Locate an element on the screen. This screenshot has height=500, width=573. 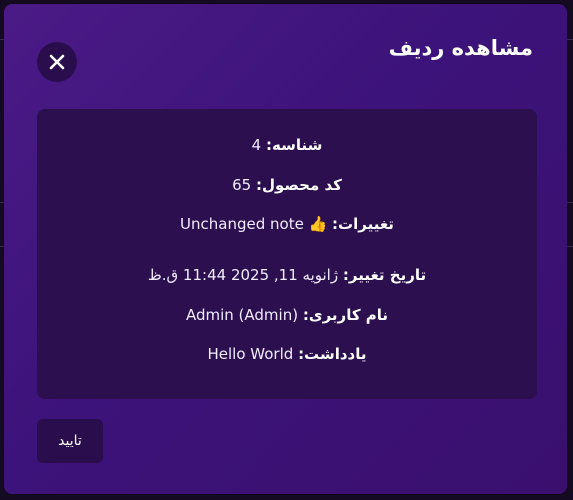
detail-value: ژانویه 11, 2025 11:44 ق.ظ is located at coordinates (243, 275).